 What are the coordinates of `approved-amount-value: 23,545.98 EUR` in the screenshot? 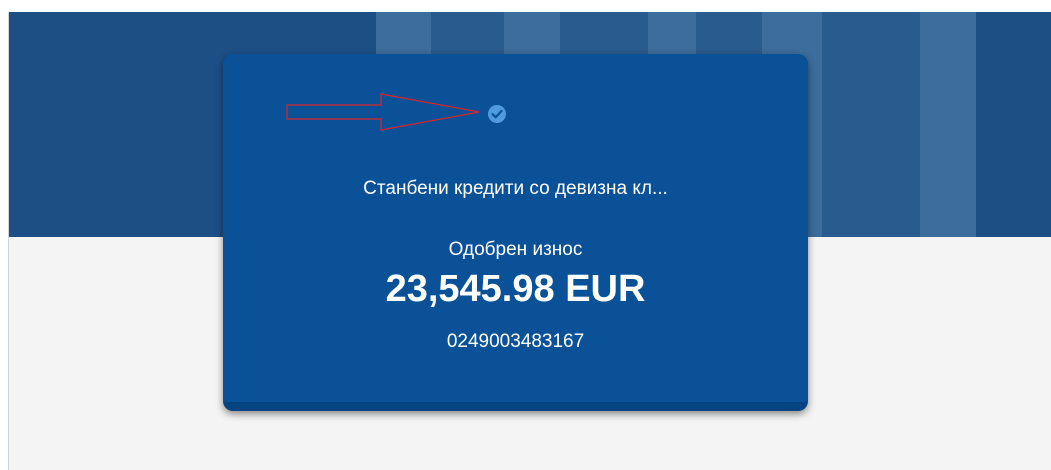 It's located at (515, 289).